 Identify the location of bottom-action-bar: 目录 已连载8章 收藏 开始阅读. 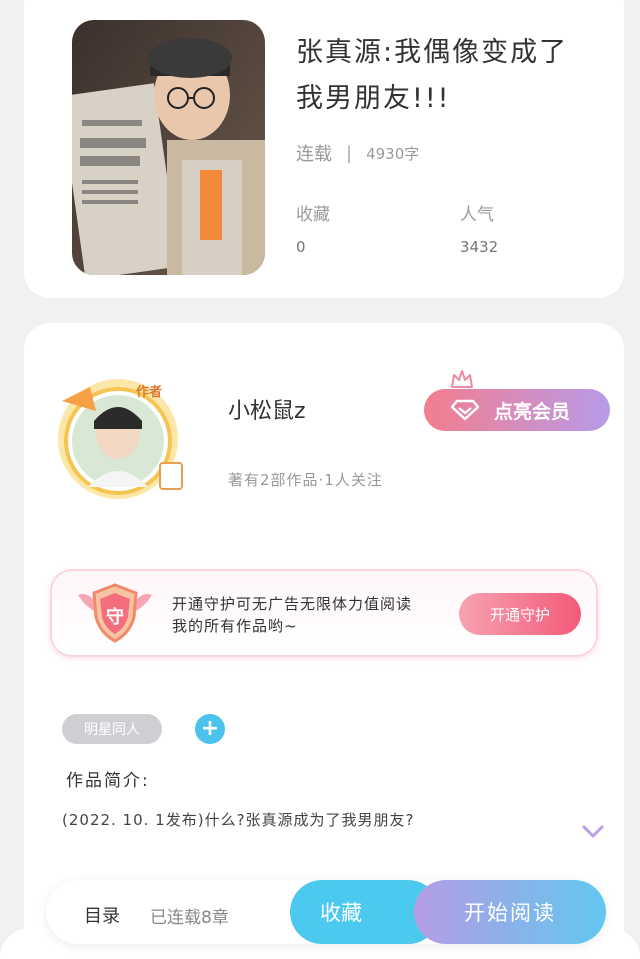
(326, 912).